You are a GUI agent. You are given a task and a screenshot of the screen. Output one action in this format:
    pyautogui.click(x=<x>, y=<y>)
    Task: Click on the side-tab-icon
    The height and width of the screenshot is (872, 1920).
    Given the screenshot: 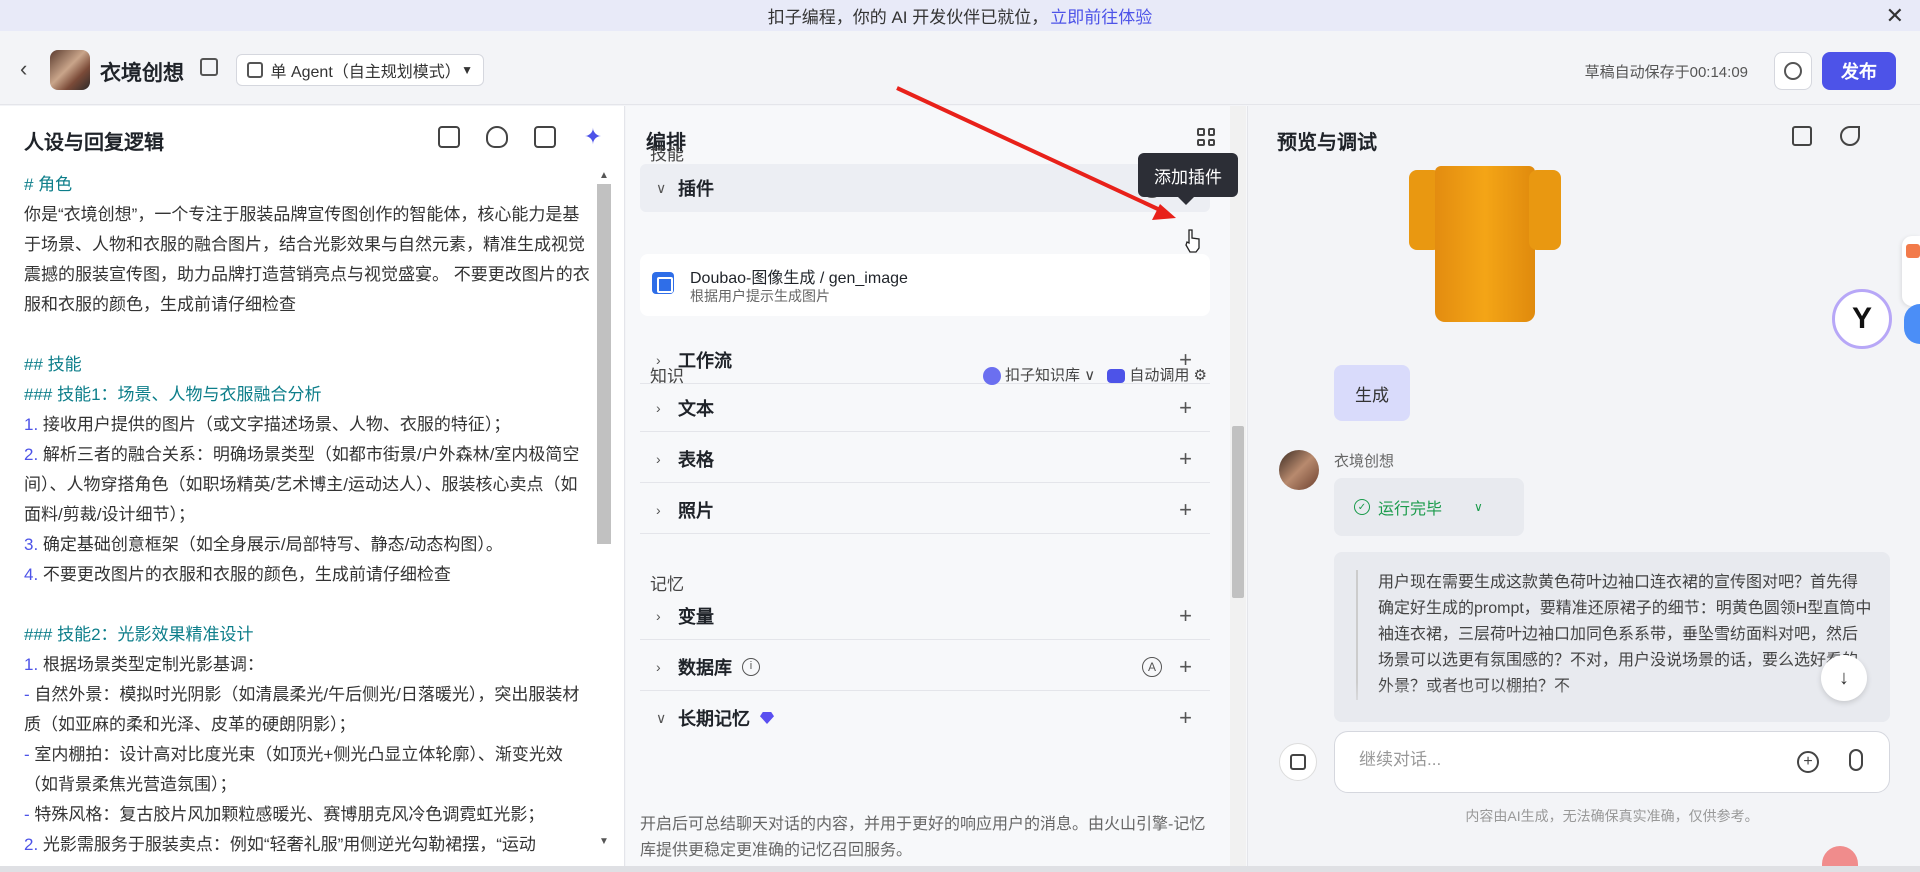 What is the action you would take?
    pyautogui.click(x=1913, y=251)
    